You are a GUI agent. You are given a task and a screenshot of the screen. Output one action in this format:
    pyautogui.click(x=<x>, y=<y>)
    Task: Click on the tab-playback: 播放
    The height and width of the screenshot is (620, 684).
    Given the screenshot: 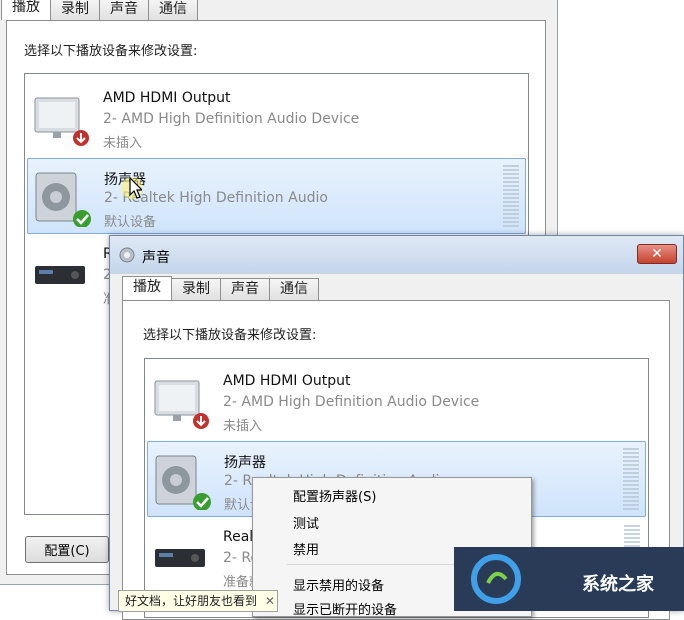 What is the action you would take?
    pyautogui.click(x=147, y=288)
    